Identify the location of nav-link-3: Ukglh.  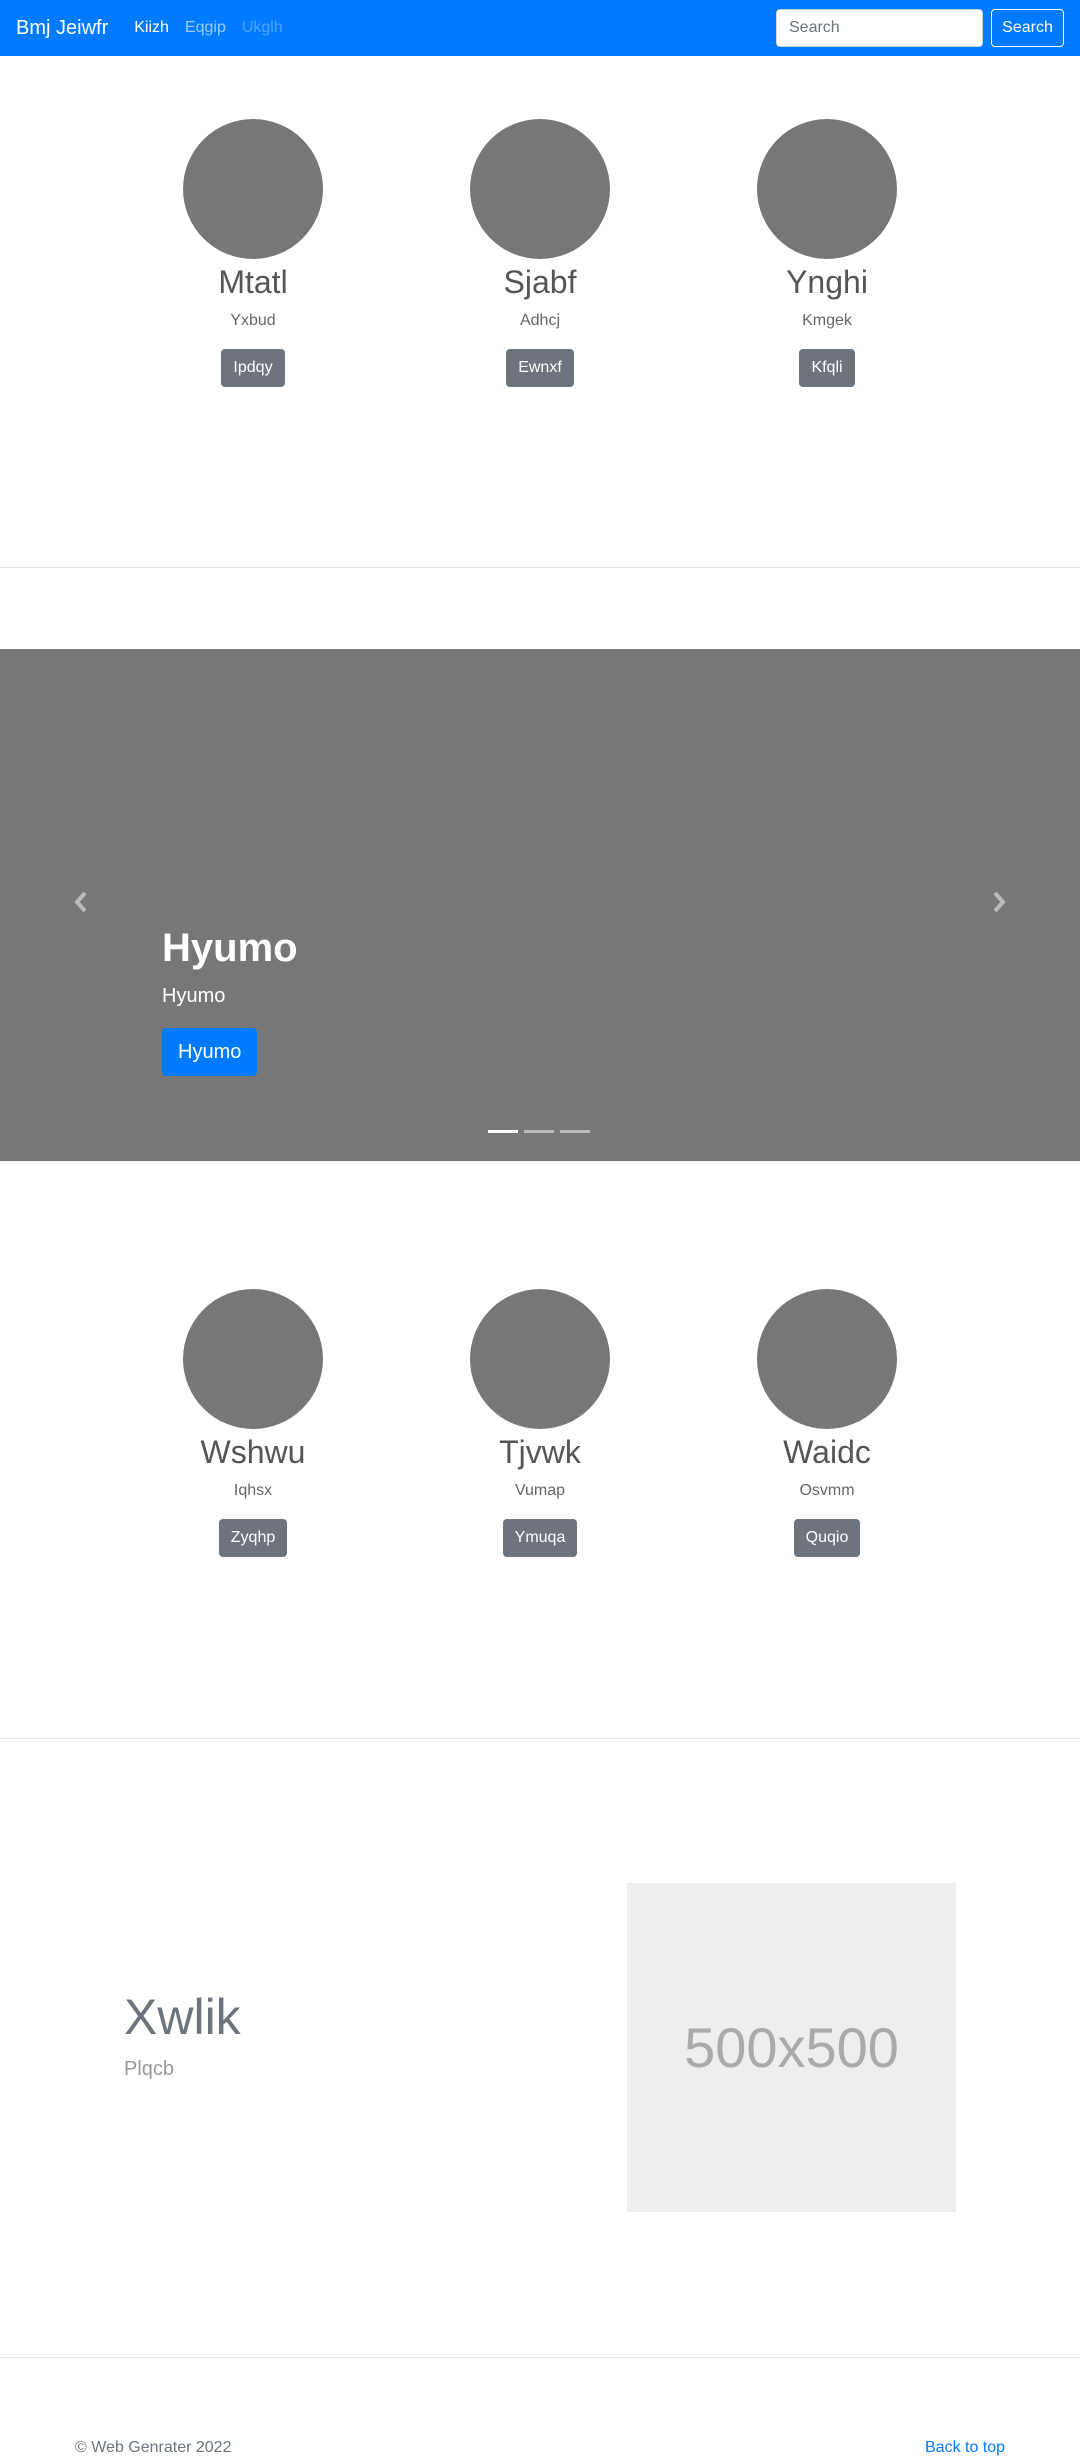
(262, 27).